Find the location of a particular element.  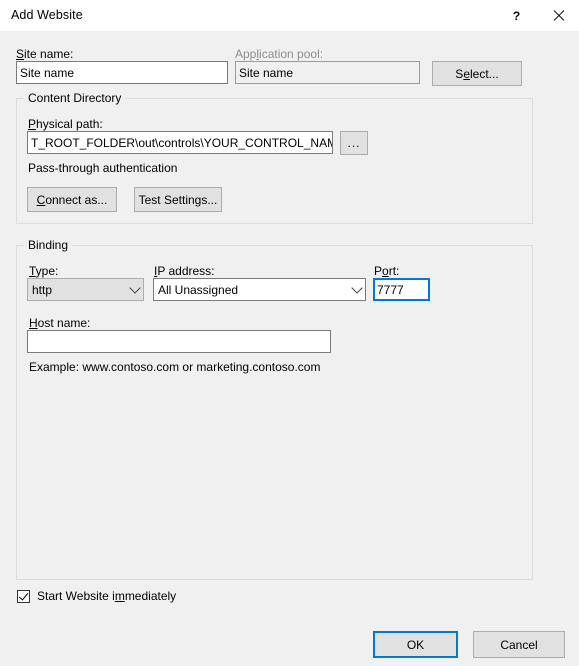

physical-path-label: Physical path: is located at coordinates (65, 124).